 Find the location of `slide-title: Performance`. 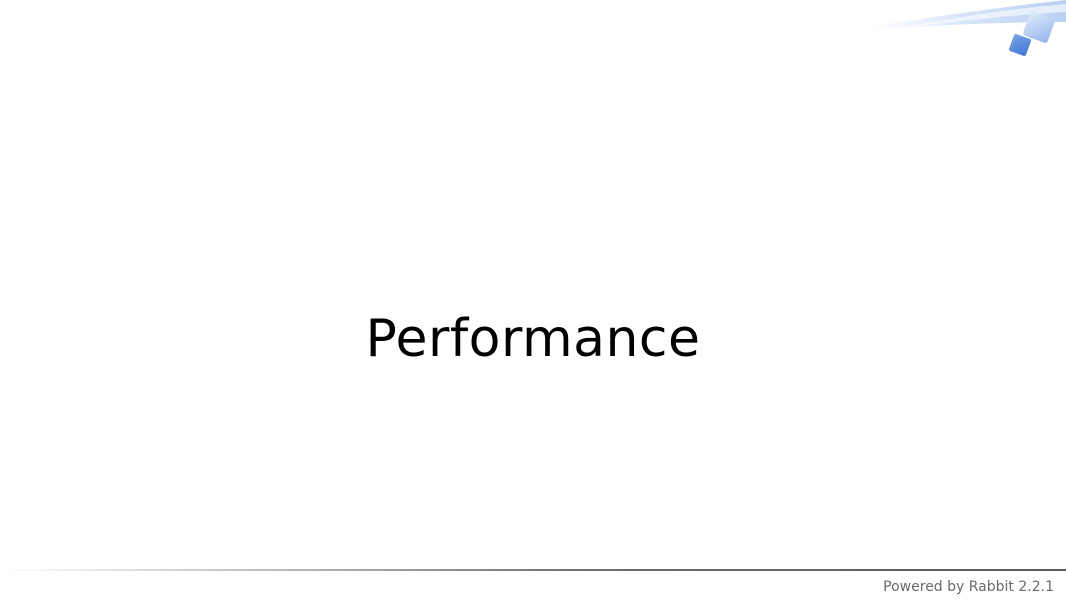

slide-title: Performance is located at coordinates (533, 339).